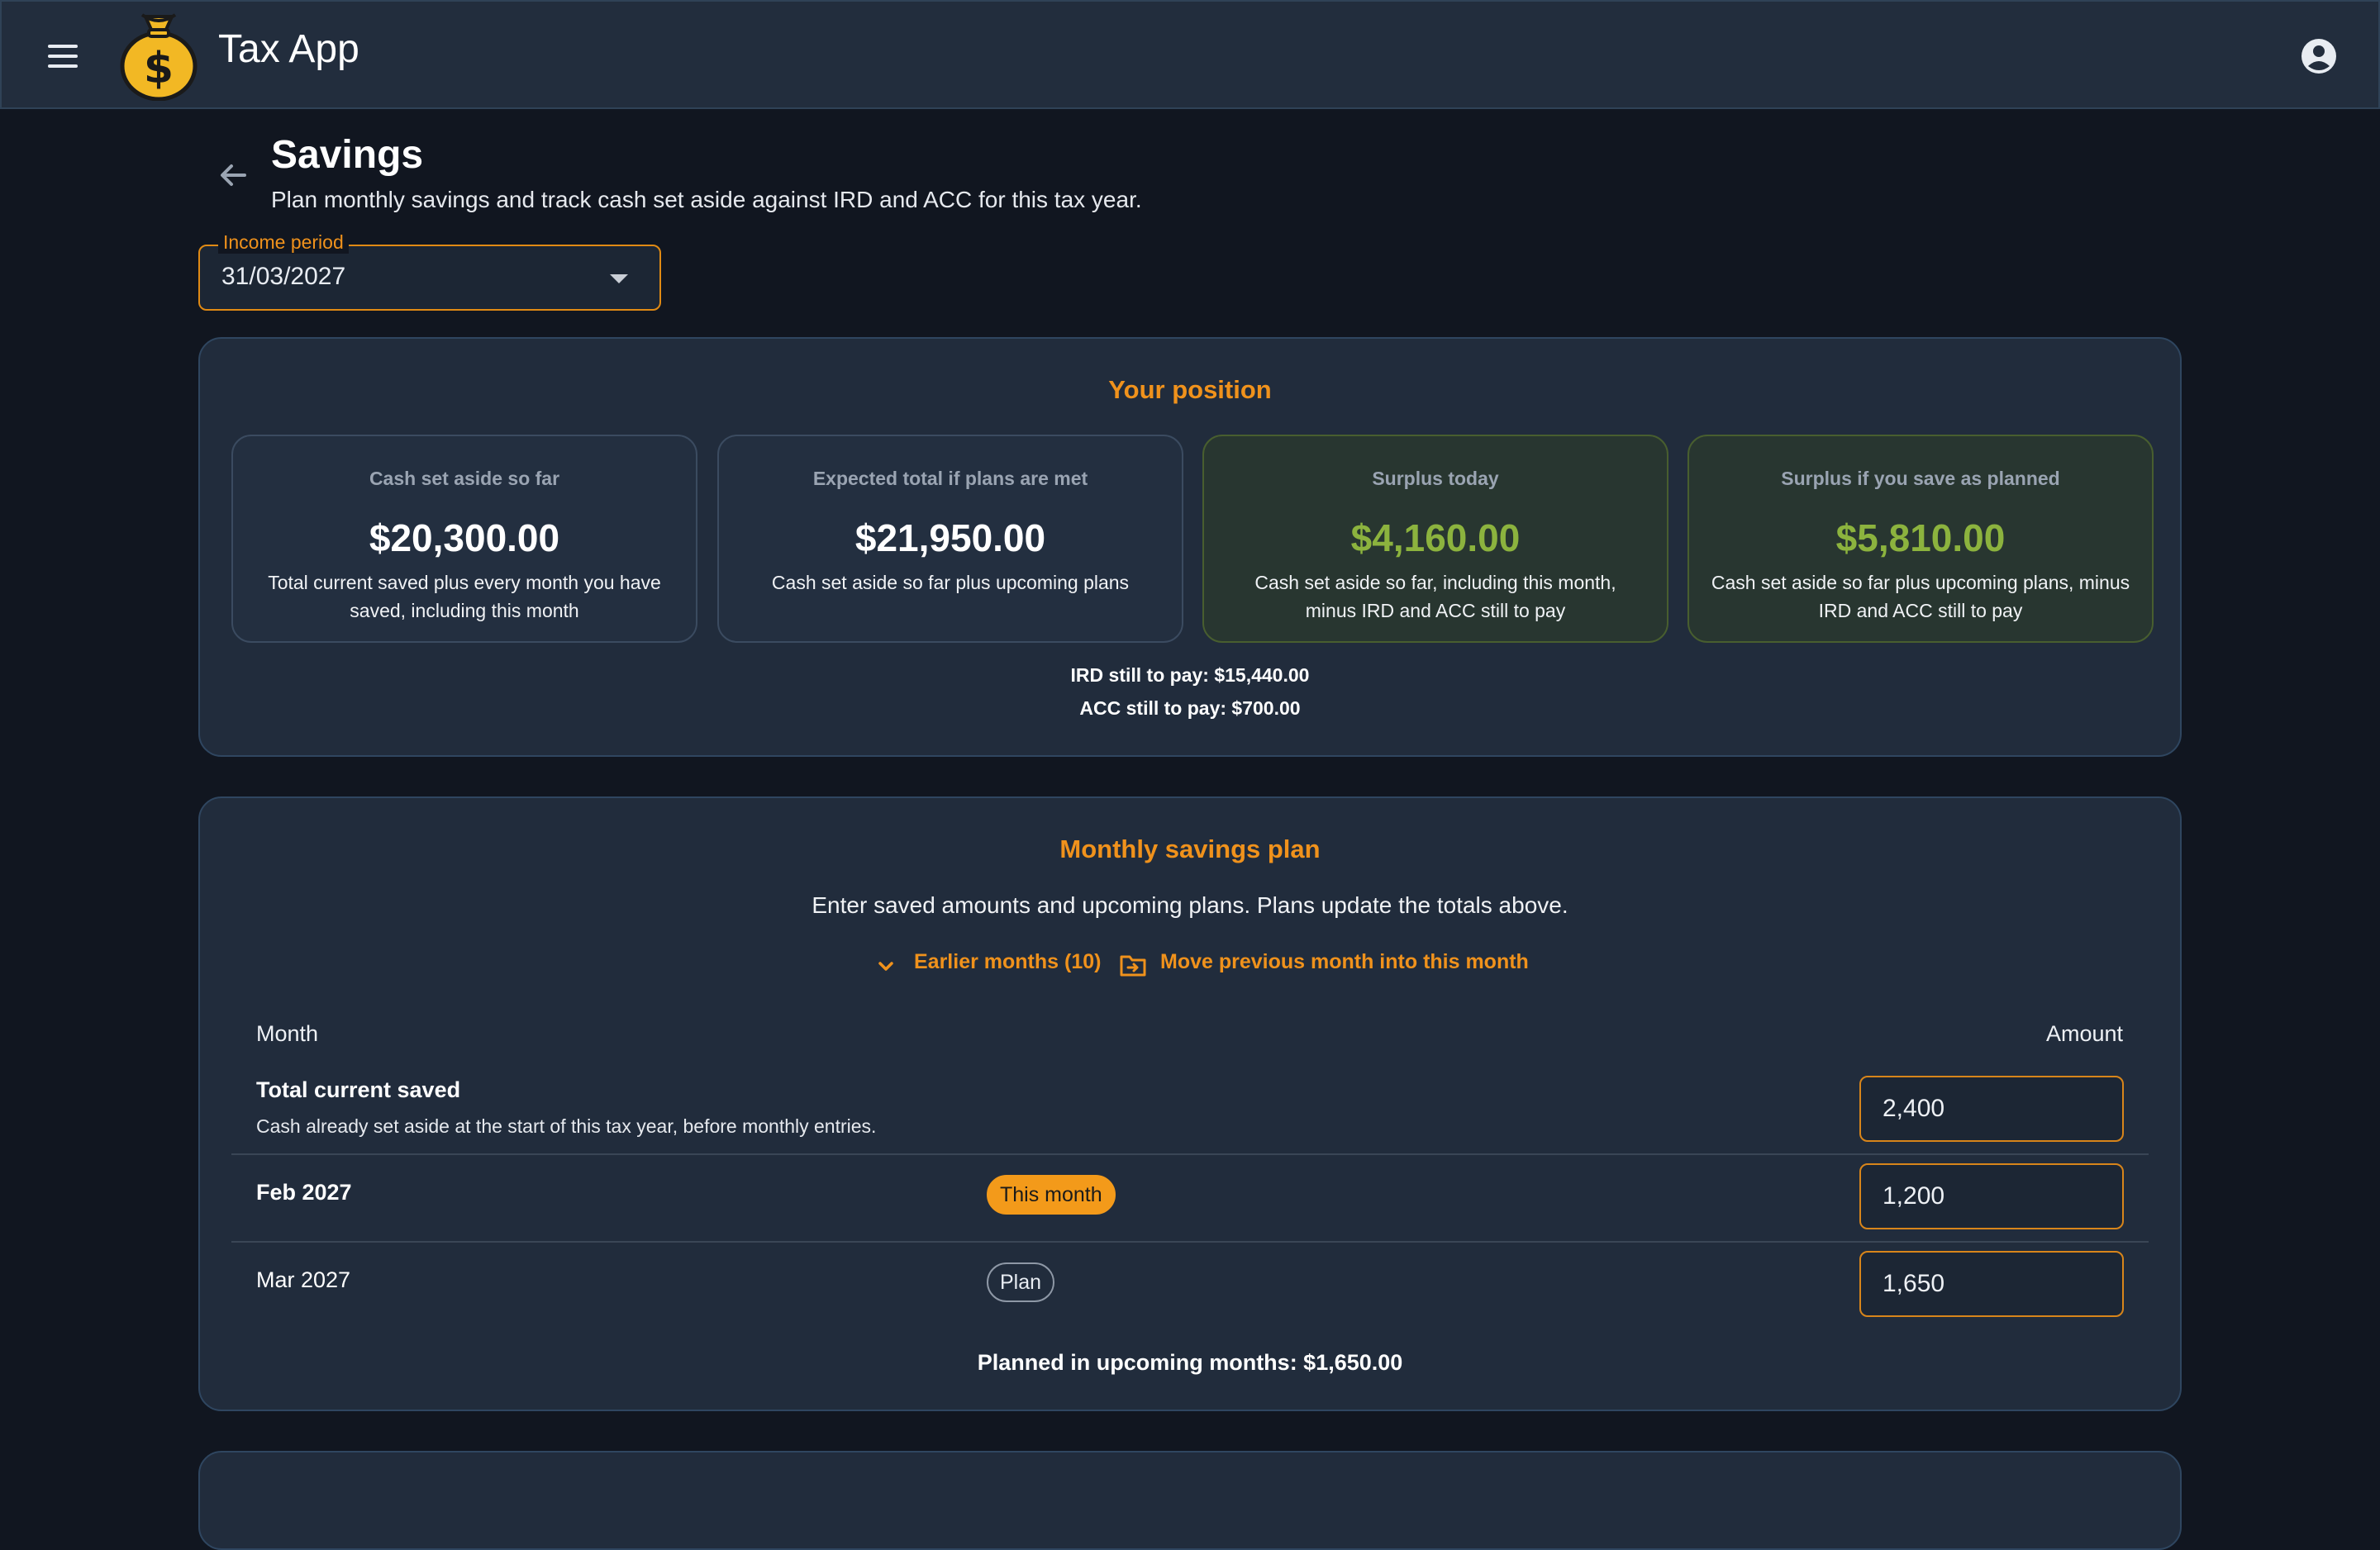  I want to click on app-bar: $ Tax App, so click(1190, 54).